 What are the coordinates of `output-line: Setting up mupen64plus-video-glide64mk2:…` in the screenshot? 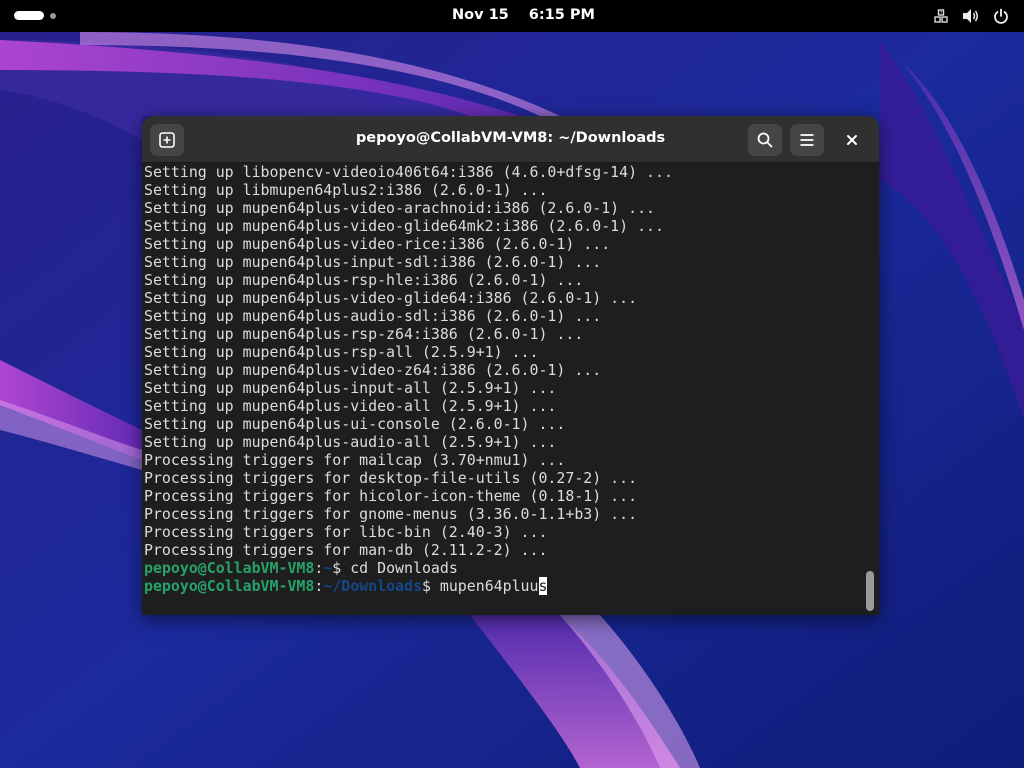 It's located at (404, 226).